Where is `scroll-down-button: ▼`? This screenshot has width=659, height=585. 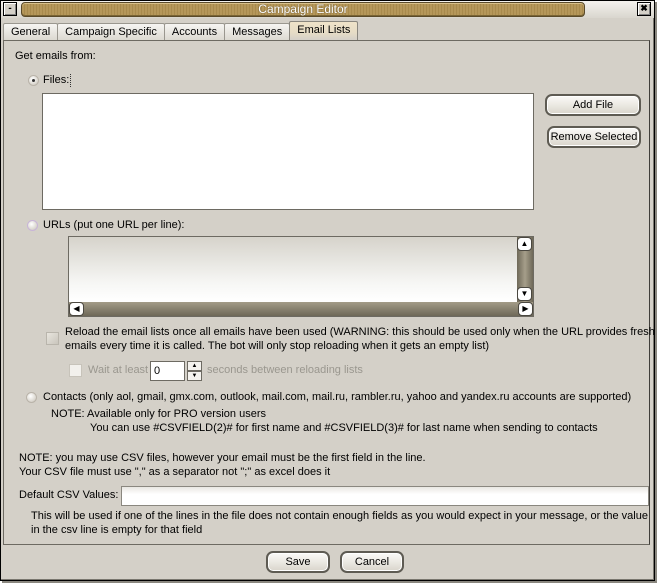
scroll-down-button: ▼ is located at coordinates (524, 294).